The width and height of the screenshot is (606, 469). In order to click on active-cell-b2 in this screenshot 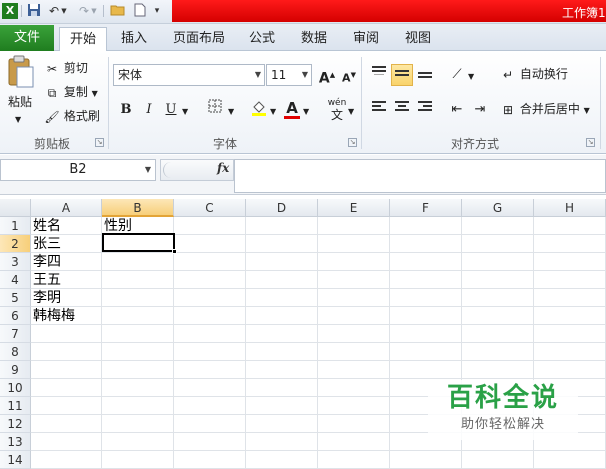, I will do `click(139, 243)`.